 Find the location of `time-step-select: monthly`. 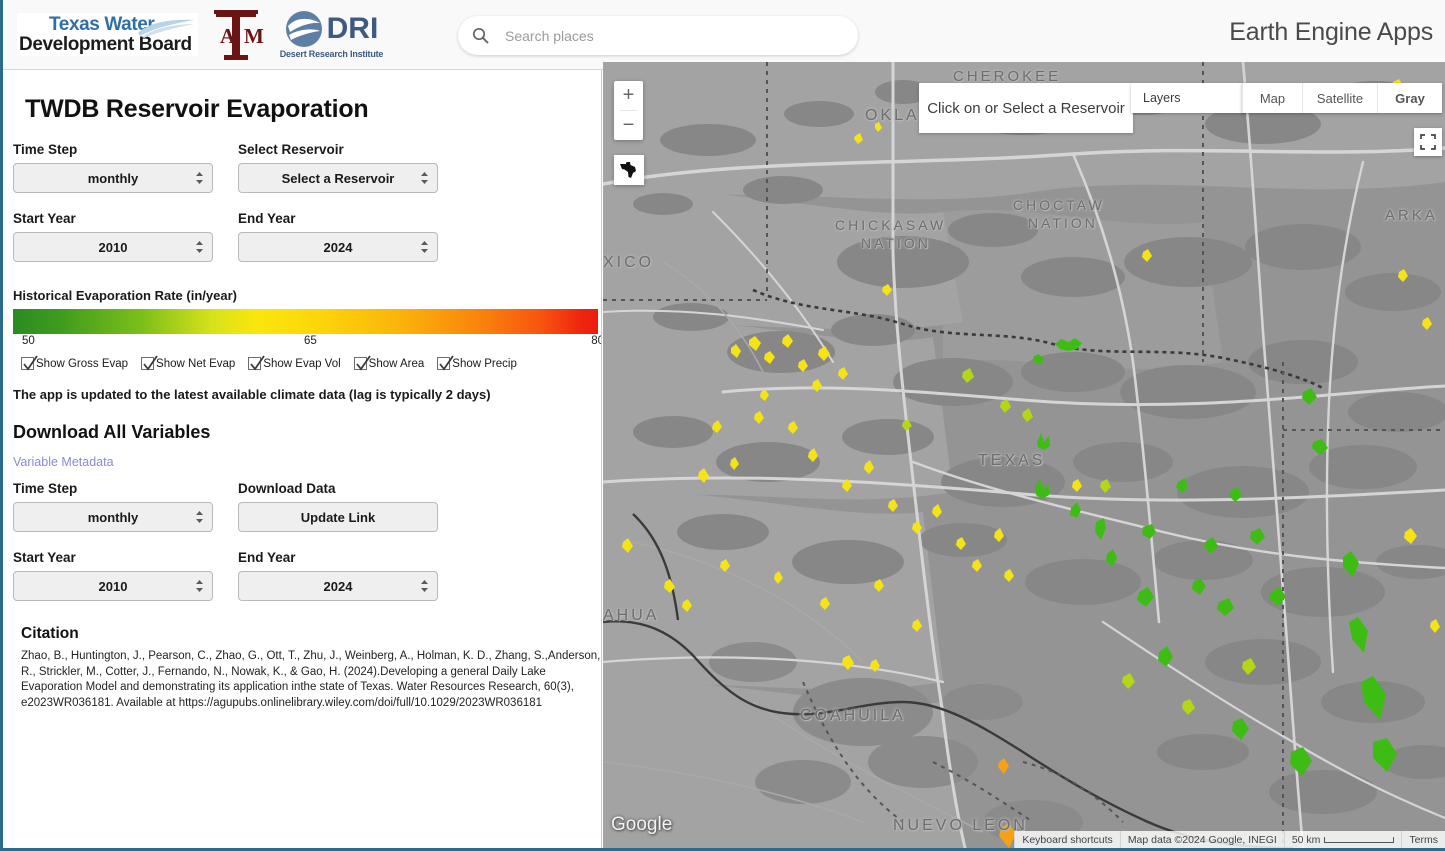

time-step-select: monthly is located at coordinates (113, 178).